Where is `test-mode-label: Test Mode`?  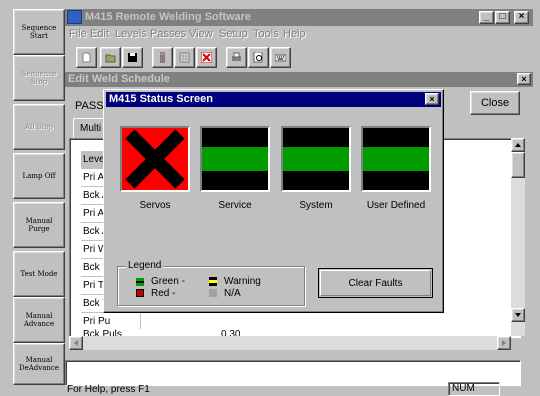
test-mode-label: Test Mode is located at coordinates (39, 274).